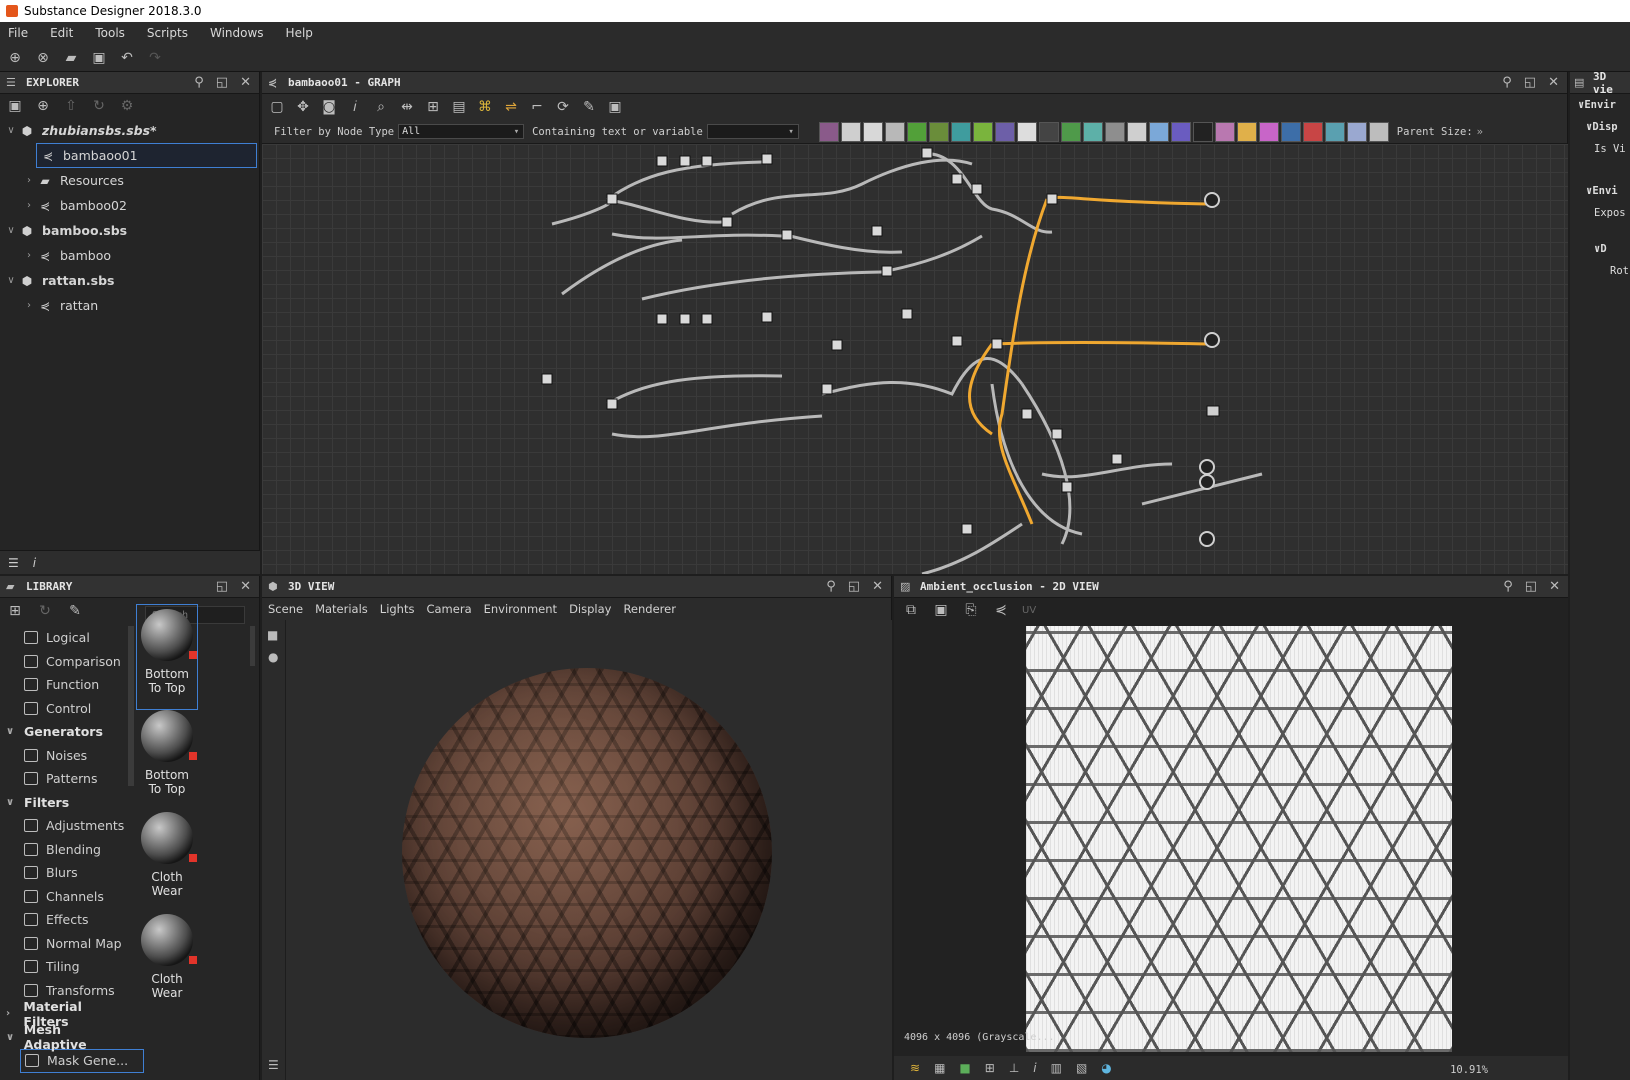 The width and height of the screenshot is (1630, 1080). What do you see at coordinates (971, 610) in the screenshot?
I see `export-icon: ⎘` at bounding box center [971, 610].